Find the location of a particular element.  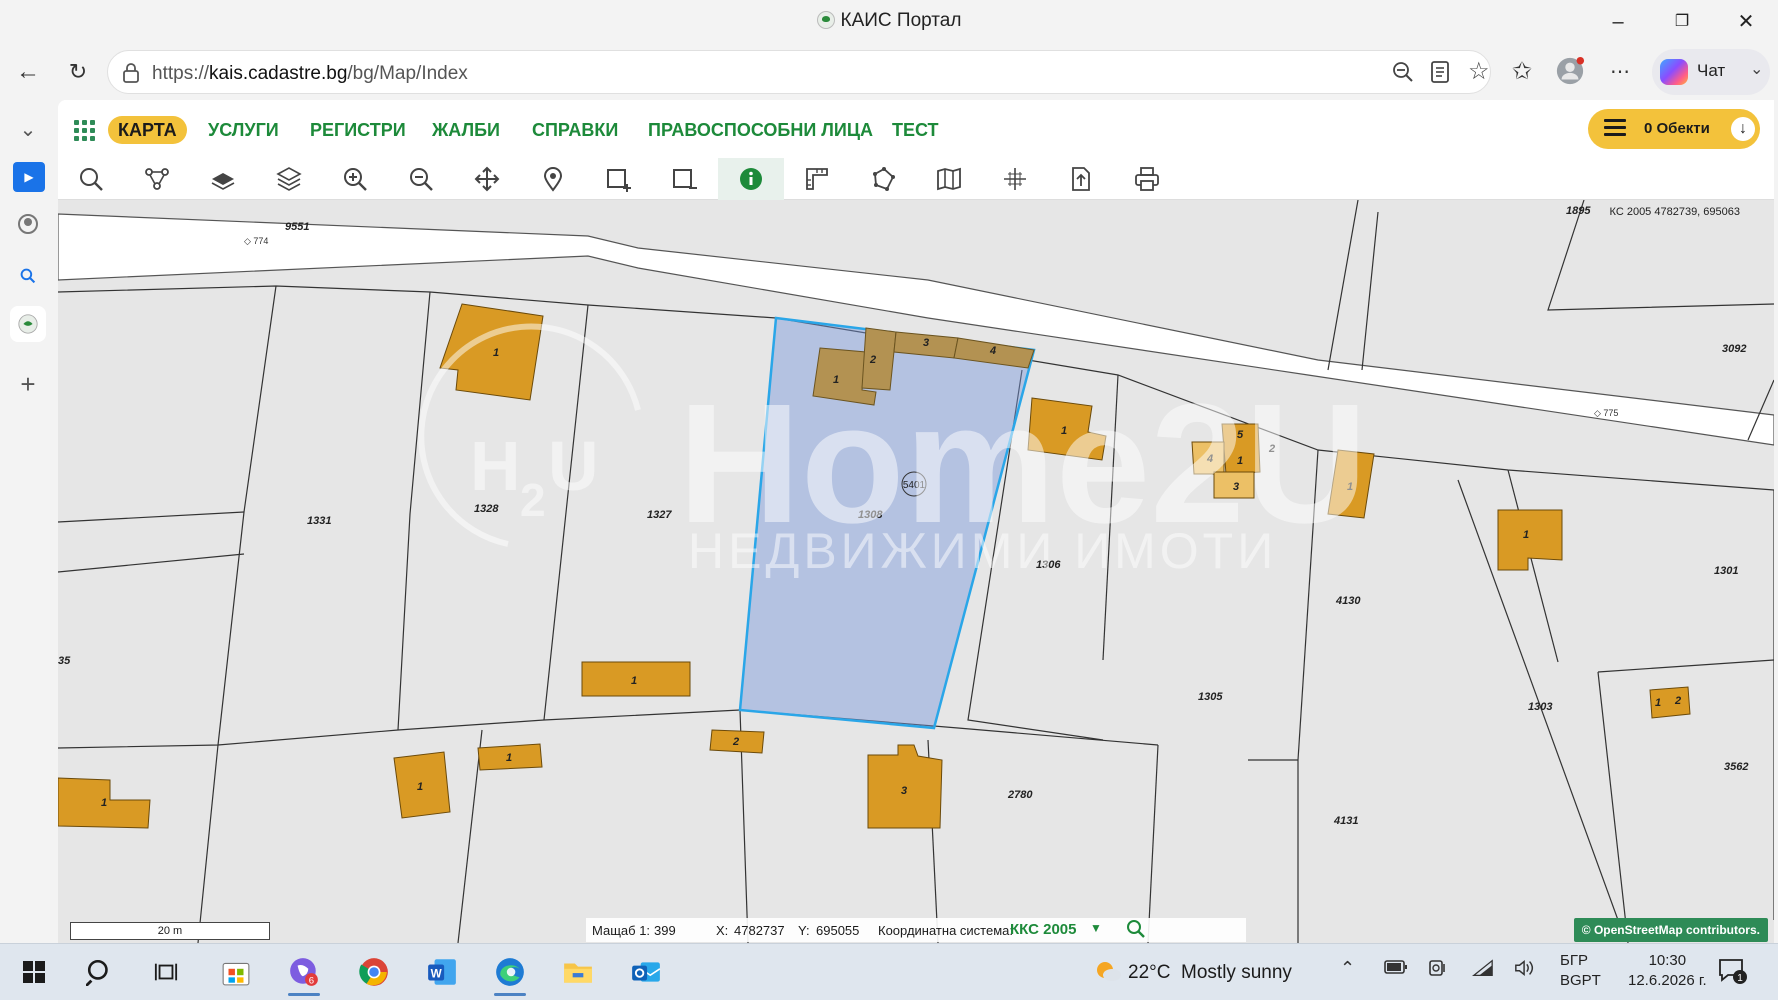

zoom-out-icon is located at coordinates (421, 179).